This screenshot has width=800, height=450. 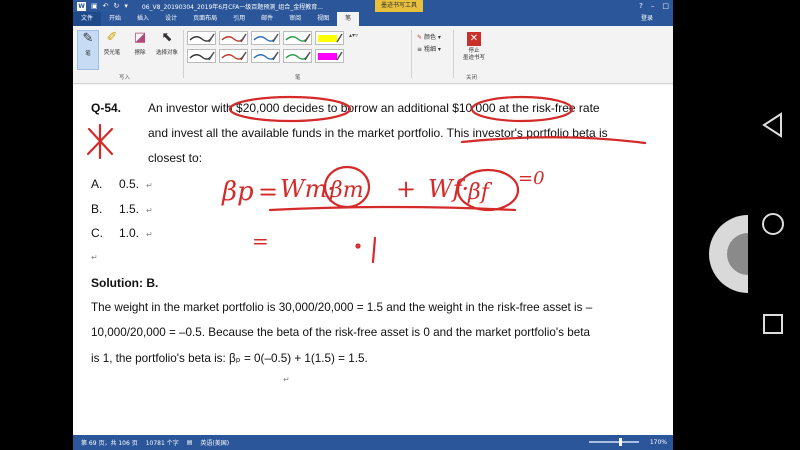 What do you see at coordinates (166, 53) in the screenshot?
I see `select-objects-label: 选择对象` at bounding box center [166, 53].